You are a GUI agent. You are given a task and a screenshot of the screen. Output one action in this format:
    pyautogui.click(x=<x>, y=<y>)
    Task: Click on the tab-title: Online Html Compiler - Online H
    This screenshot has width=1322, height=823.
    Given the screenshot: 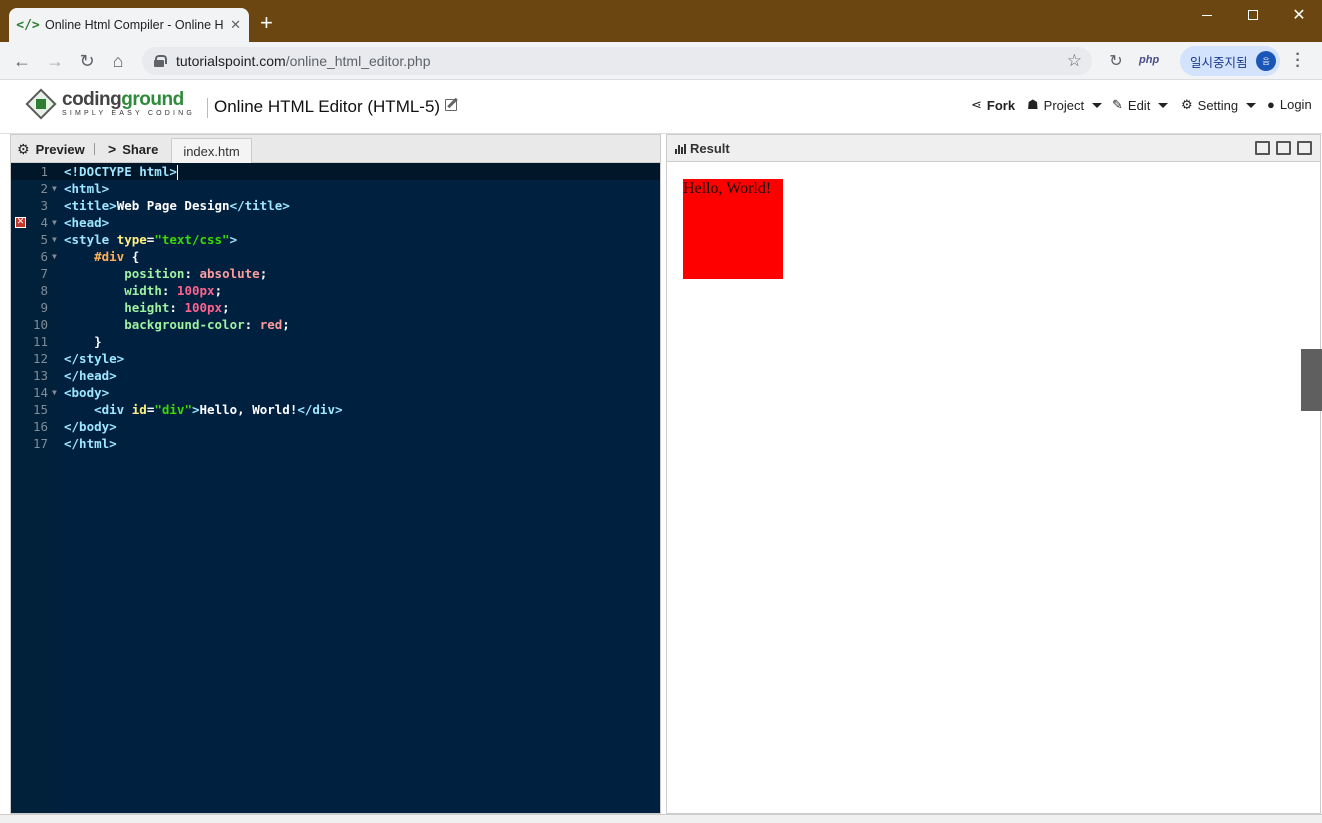 What is the action you would take?
    pyautogui.click(x=134, y=25)
    